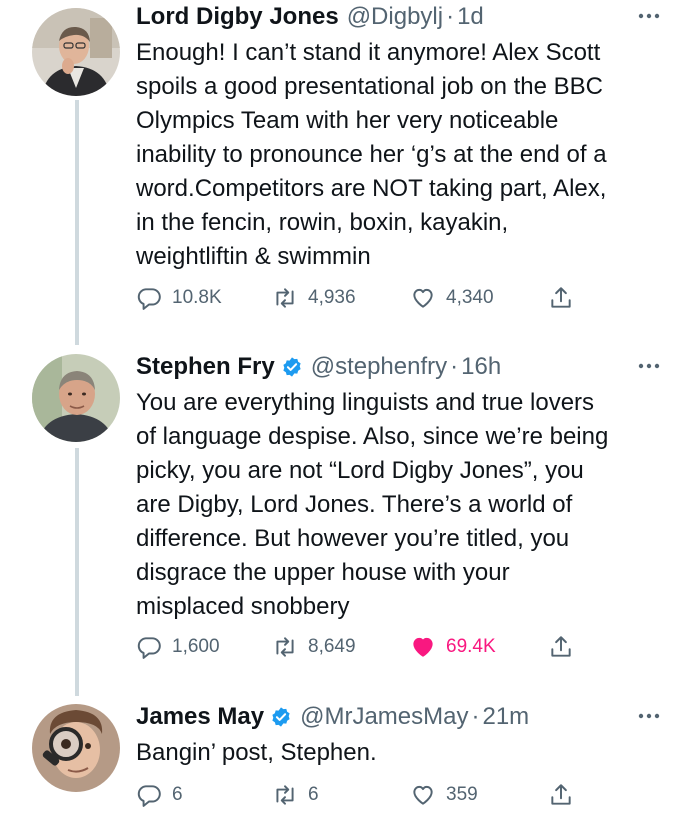  Describe the element at coordinates (462, 794) in the screenshot. I see `like-count: 359` at that location.